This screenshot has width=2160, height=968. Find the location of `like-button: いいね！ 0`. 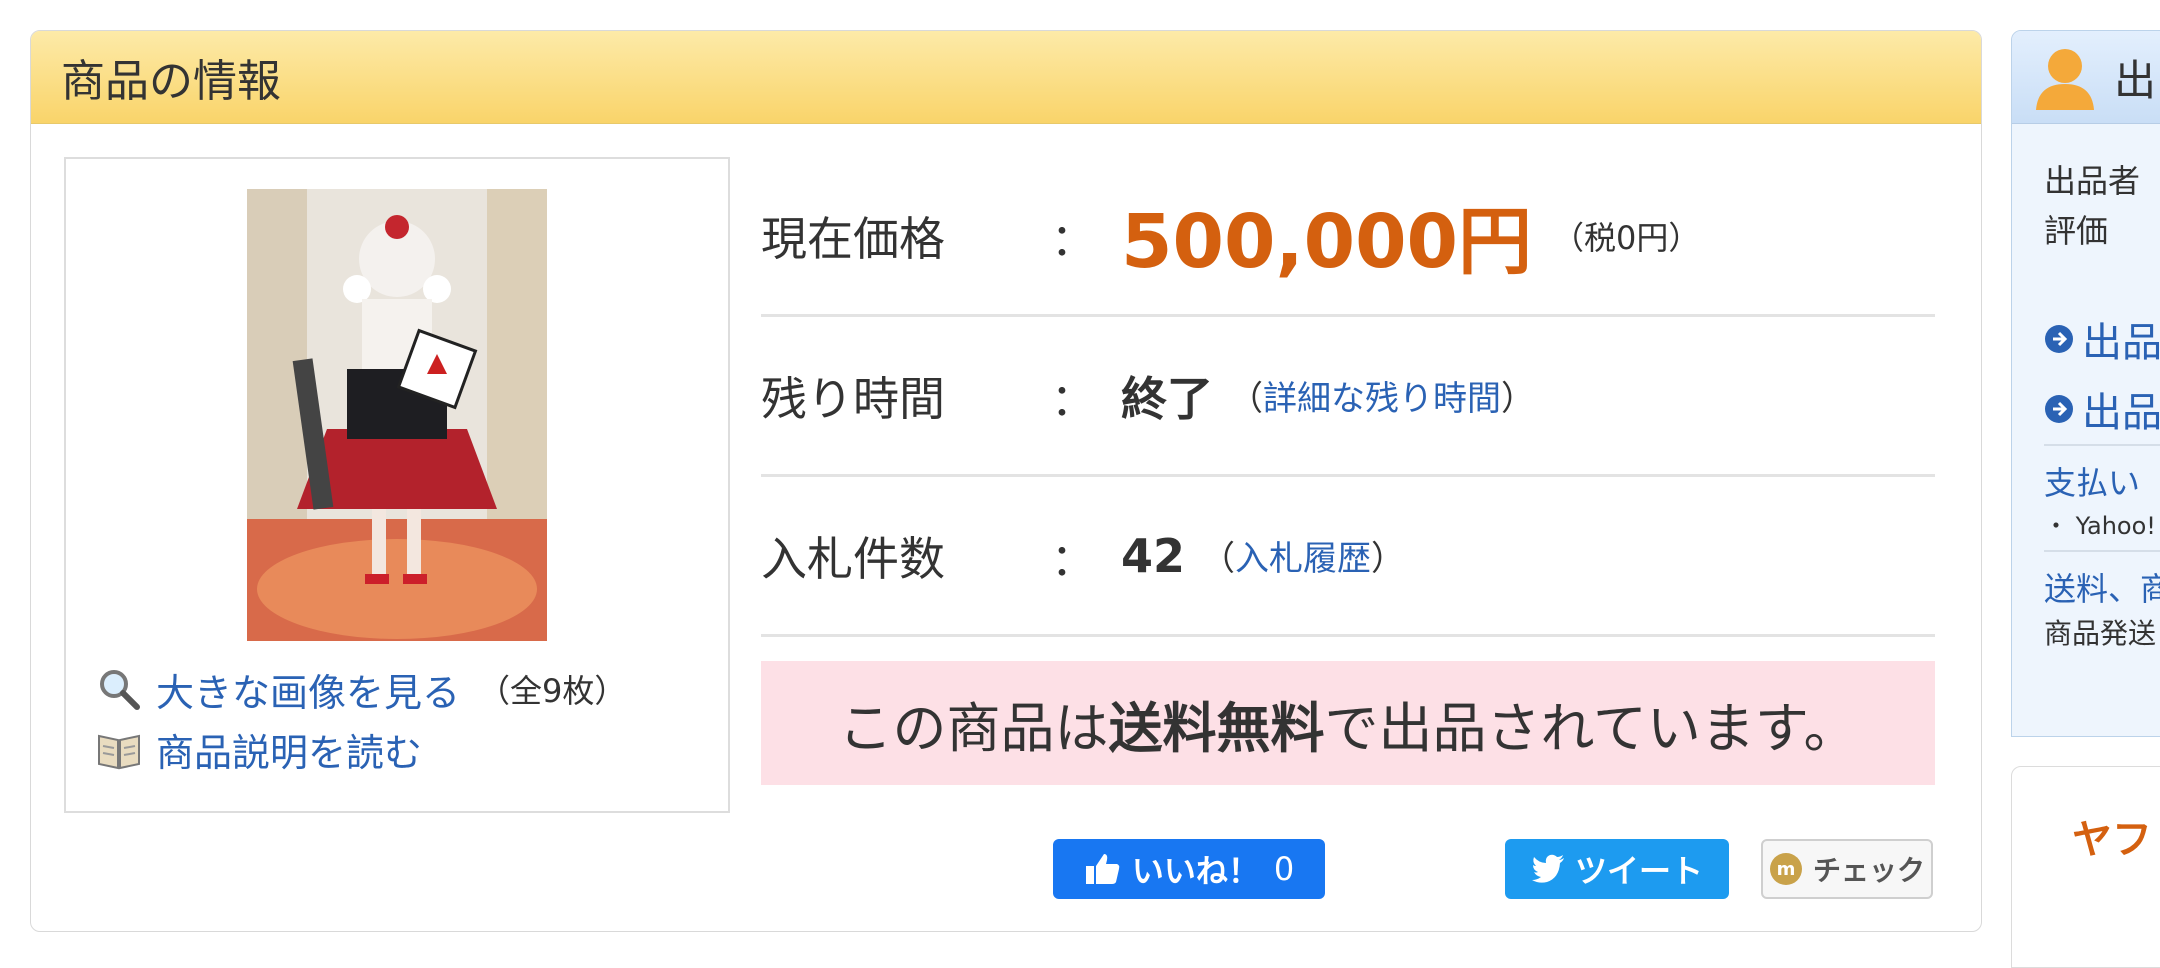

like-button: いいね！ 0 is located at coordinates (1189, 869).